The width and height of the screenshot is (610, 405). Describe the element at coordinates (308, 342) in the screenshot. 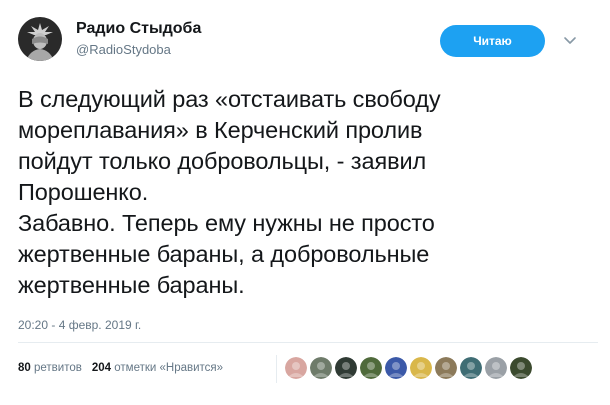

I see `divider` at that location.